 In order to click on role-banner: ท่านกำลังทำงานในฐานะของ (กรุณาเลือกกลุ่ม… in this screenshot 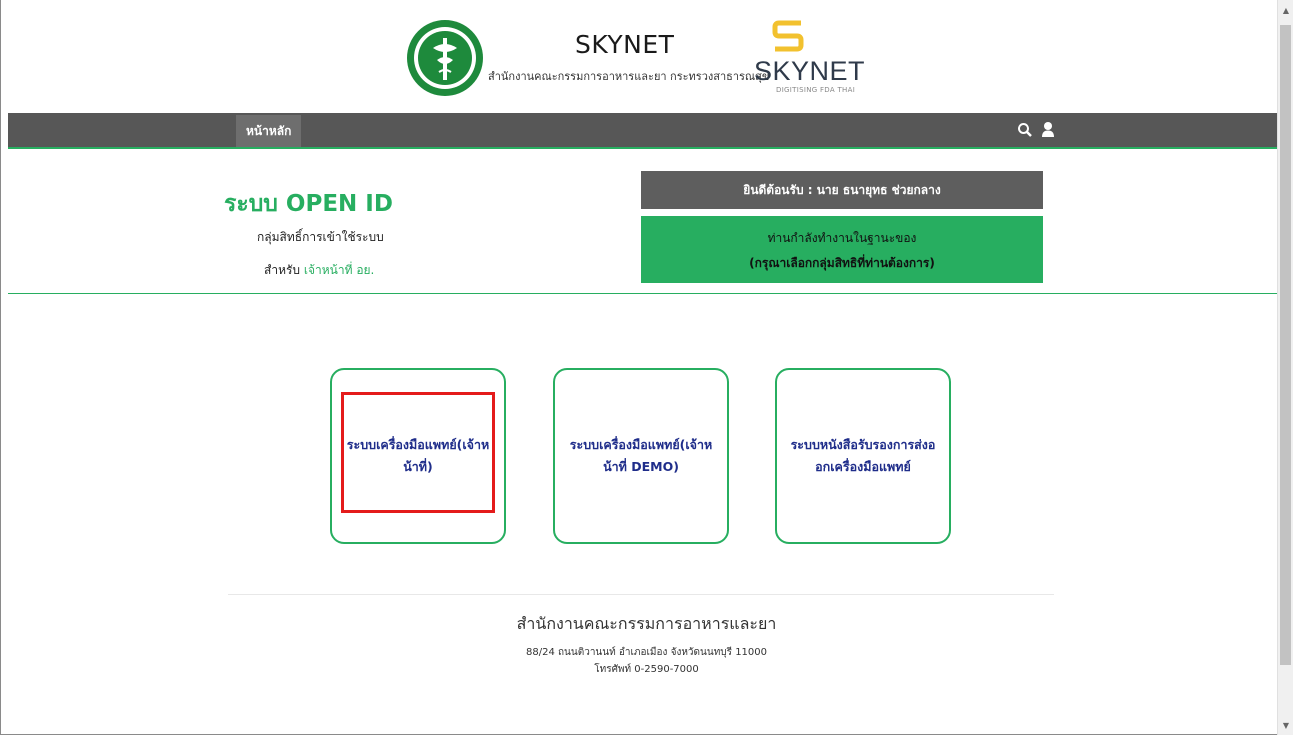, I will do `click(842, 249)`.